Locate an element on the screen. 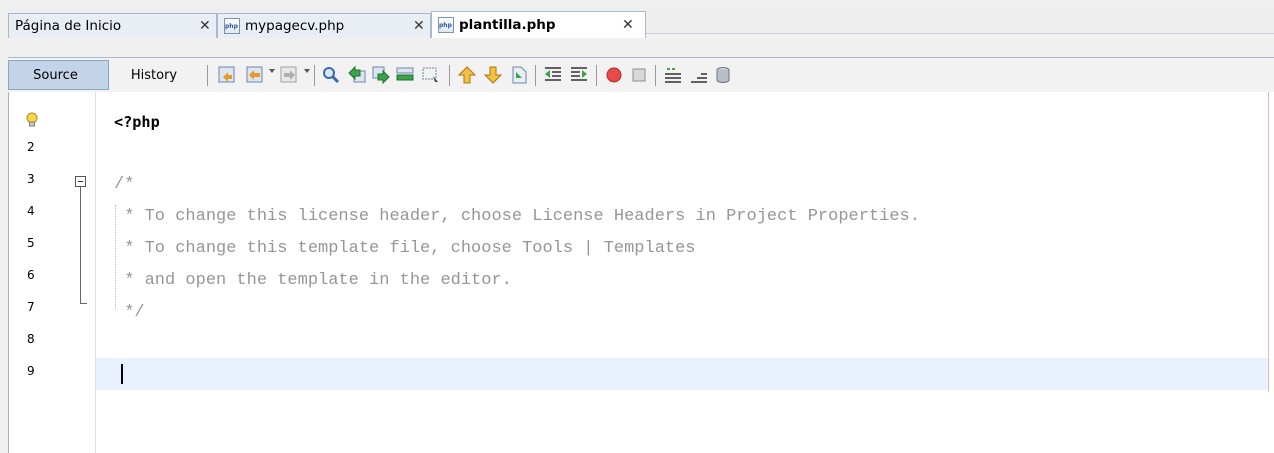 The image size is (1274, 453). lightbulb-icon is located at coordinates (32, 122).